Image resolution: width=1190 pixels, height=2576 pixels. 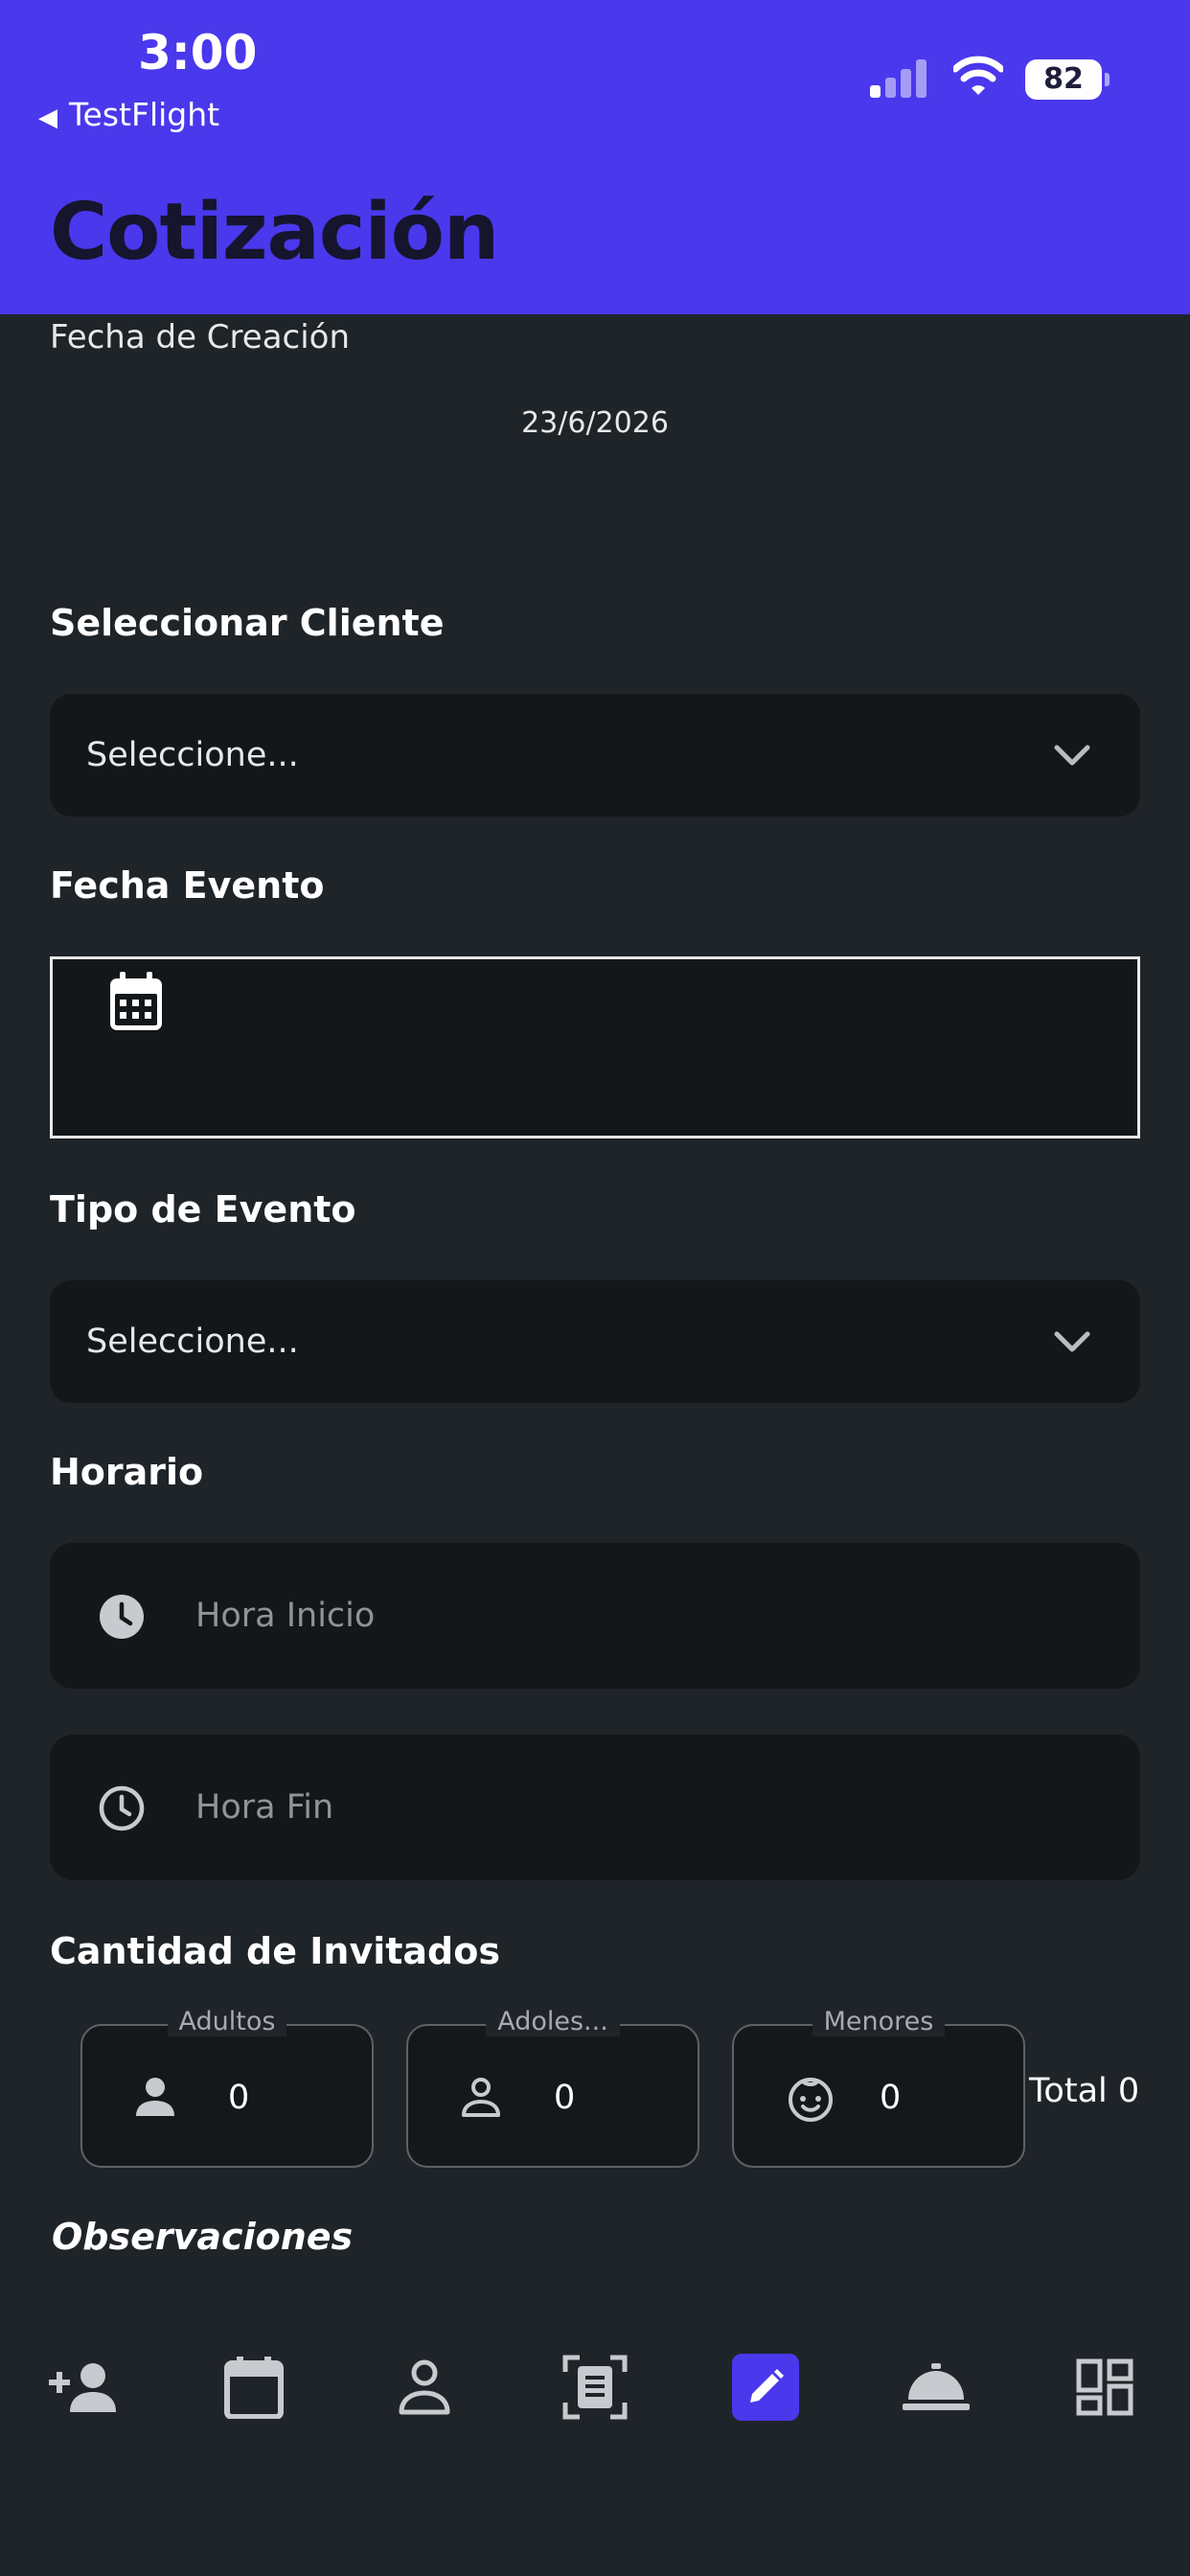 I want to click on nav-dashboard, so click(x=1104, y=2387).